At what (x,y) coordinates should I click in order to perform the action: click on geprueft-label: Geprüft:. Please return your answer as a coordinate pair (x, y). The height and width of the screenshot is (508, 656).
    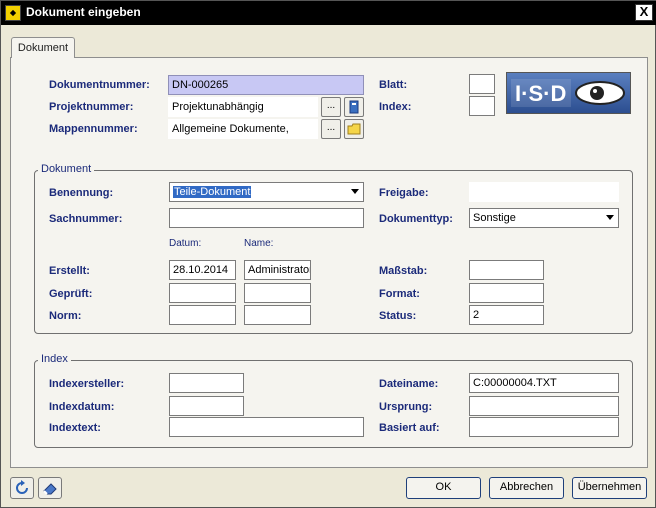
    Looking at the image, I should click on (71, 294).